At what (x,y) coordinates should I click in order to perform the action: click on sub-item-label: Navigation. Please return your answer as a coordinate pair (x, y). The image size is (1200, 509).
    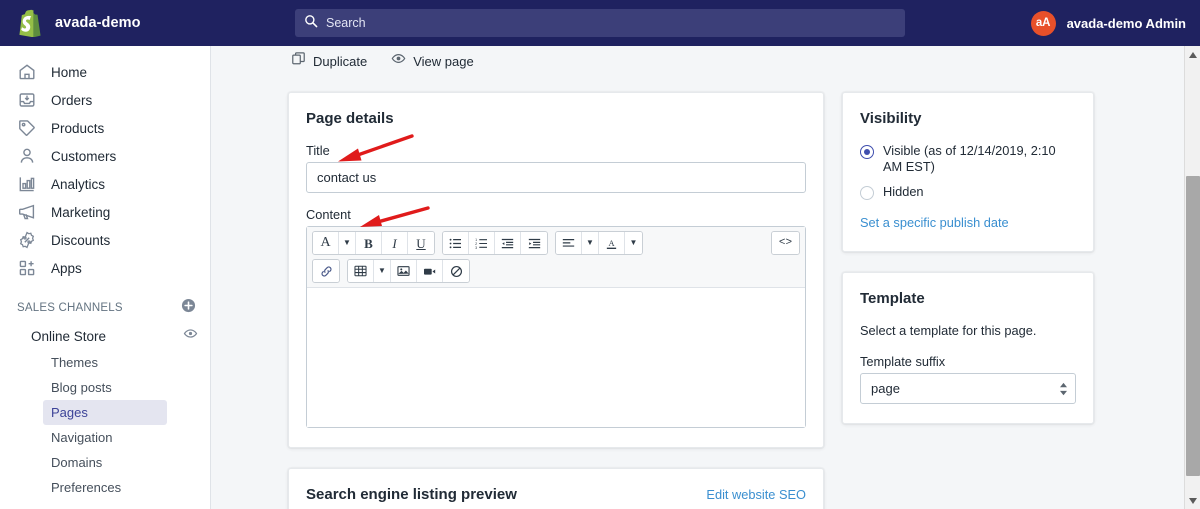
    Looking at the image, I should click on (82, 437).